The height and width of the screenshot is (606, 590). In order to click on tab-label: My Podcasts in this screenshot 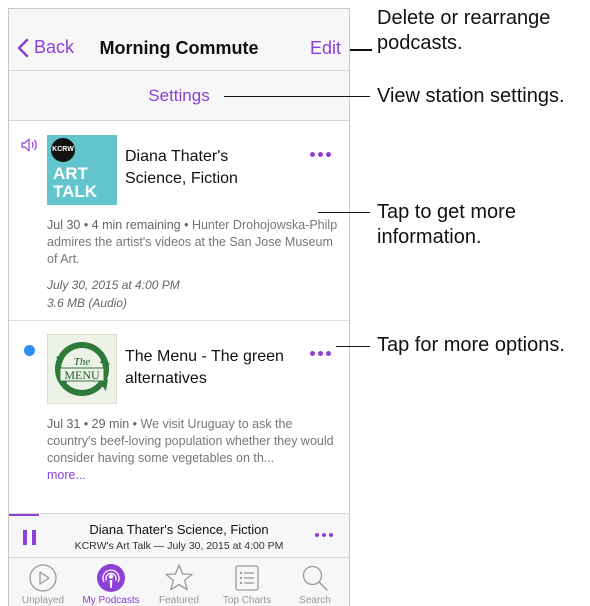, I will do `click(111, 600)`.